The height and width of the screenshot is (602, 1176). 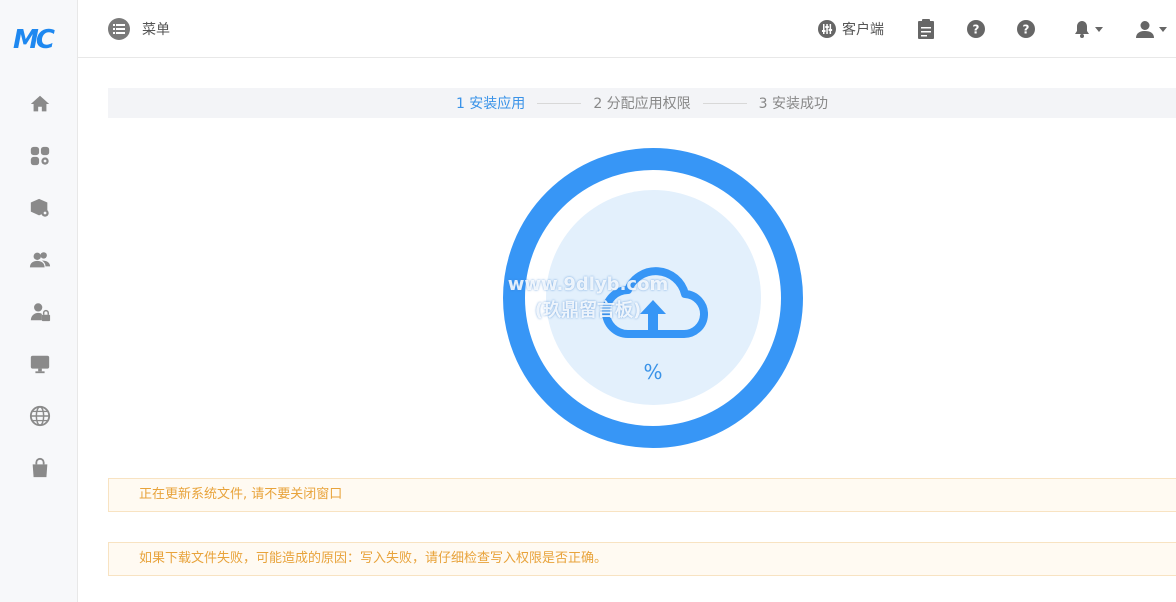 I want to click on menu-button: 菜单, so click(x=139, y=29).